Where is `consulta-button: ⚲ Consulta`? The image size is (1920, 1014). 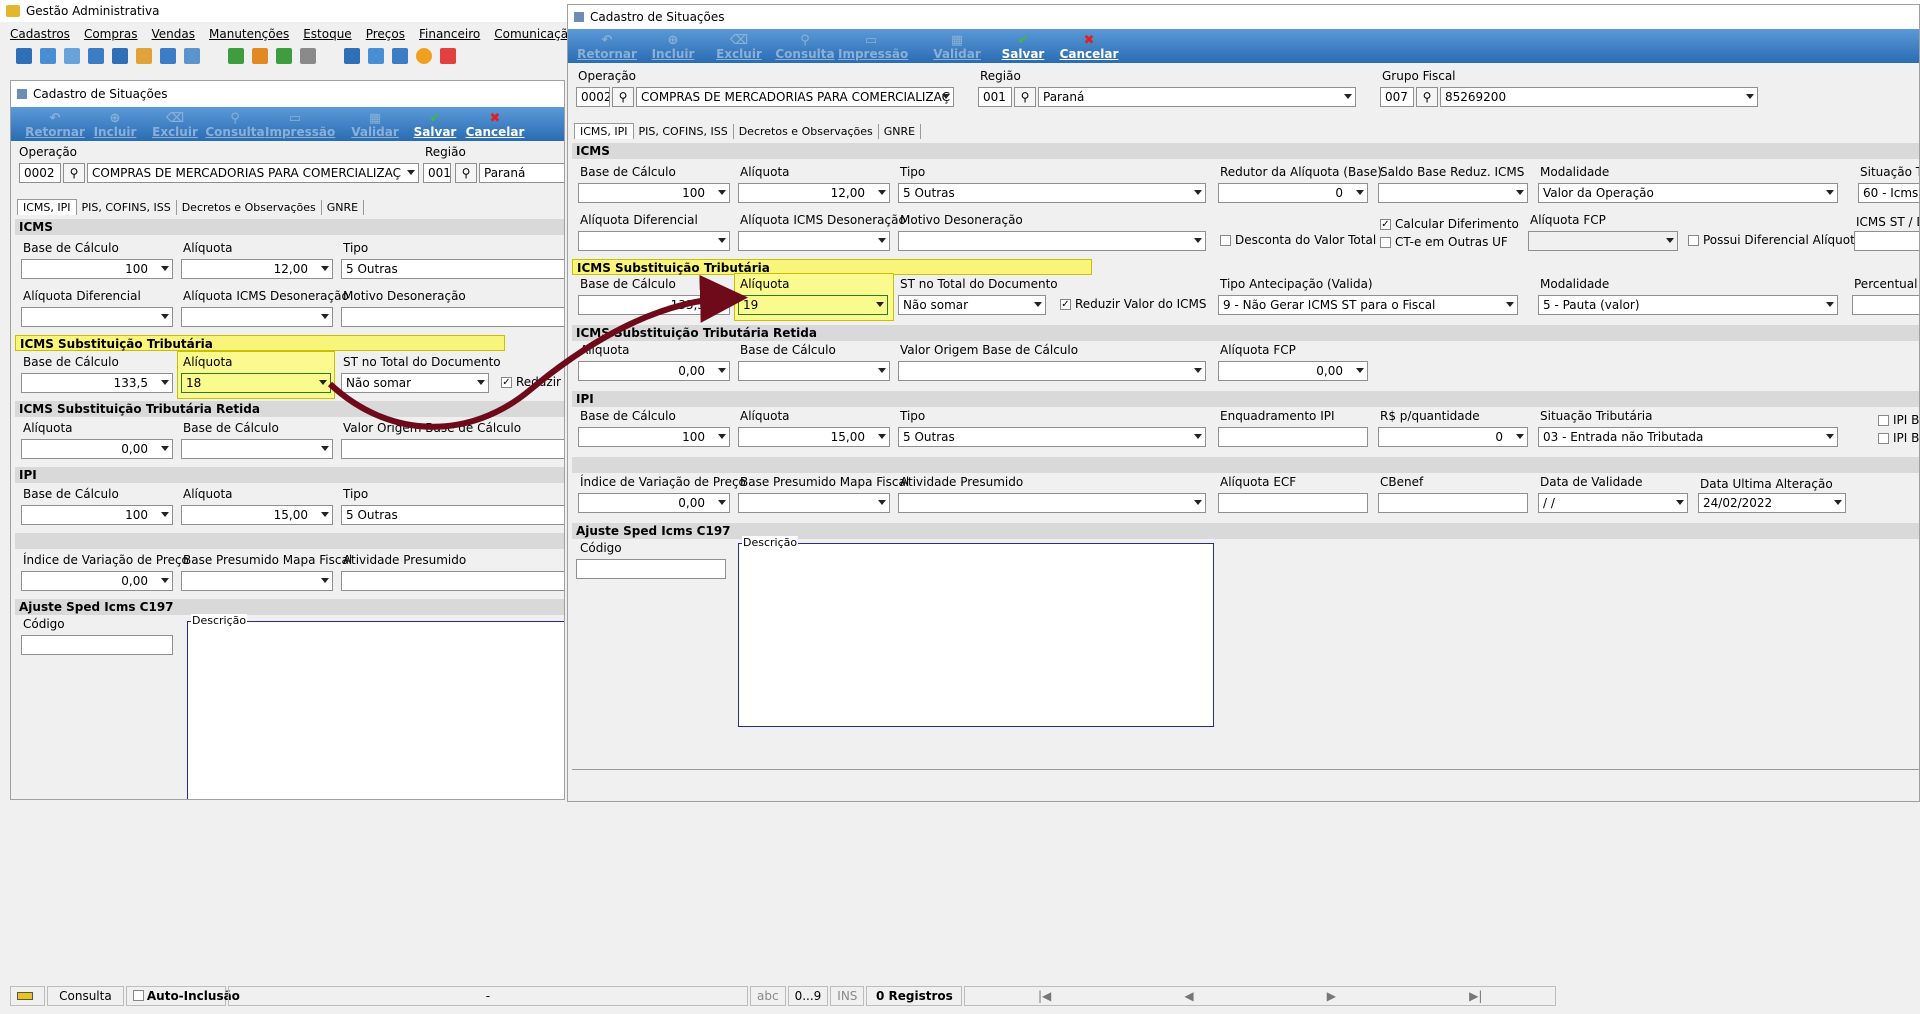
consulta-button: ⚲ Consulta is located at coordinates (235, 125).